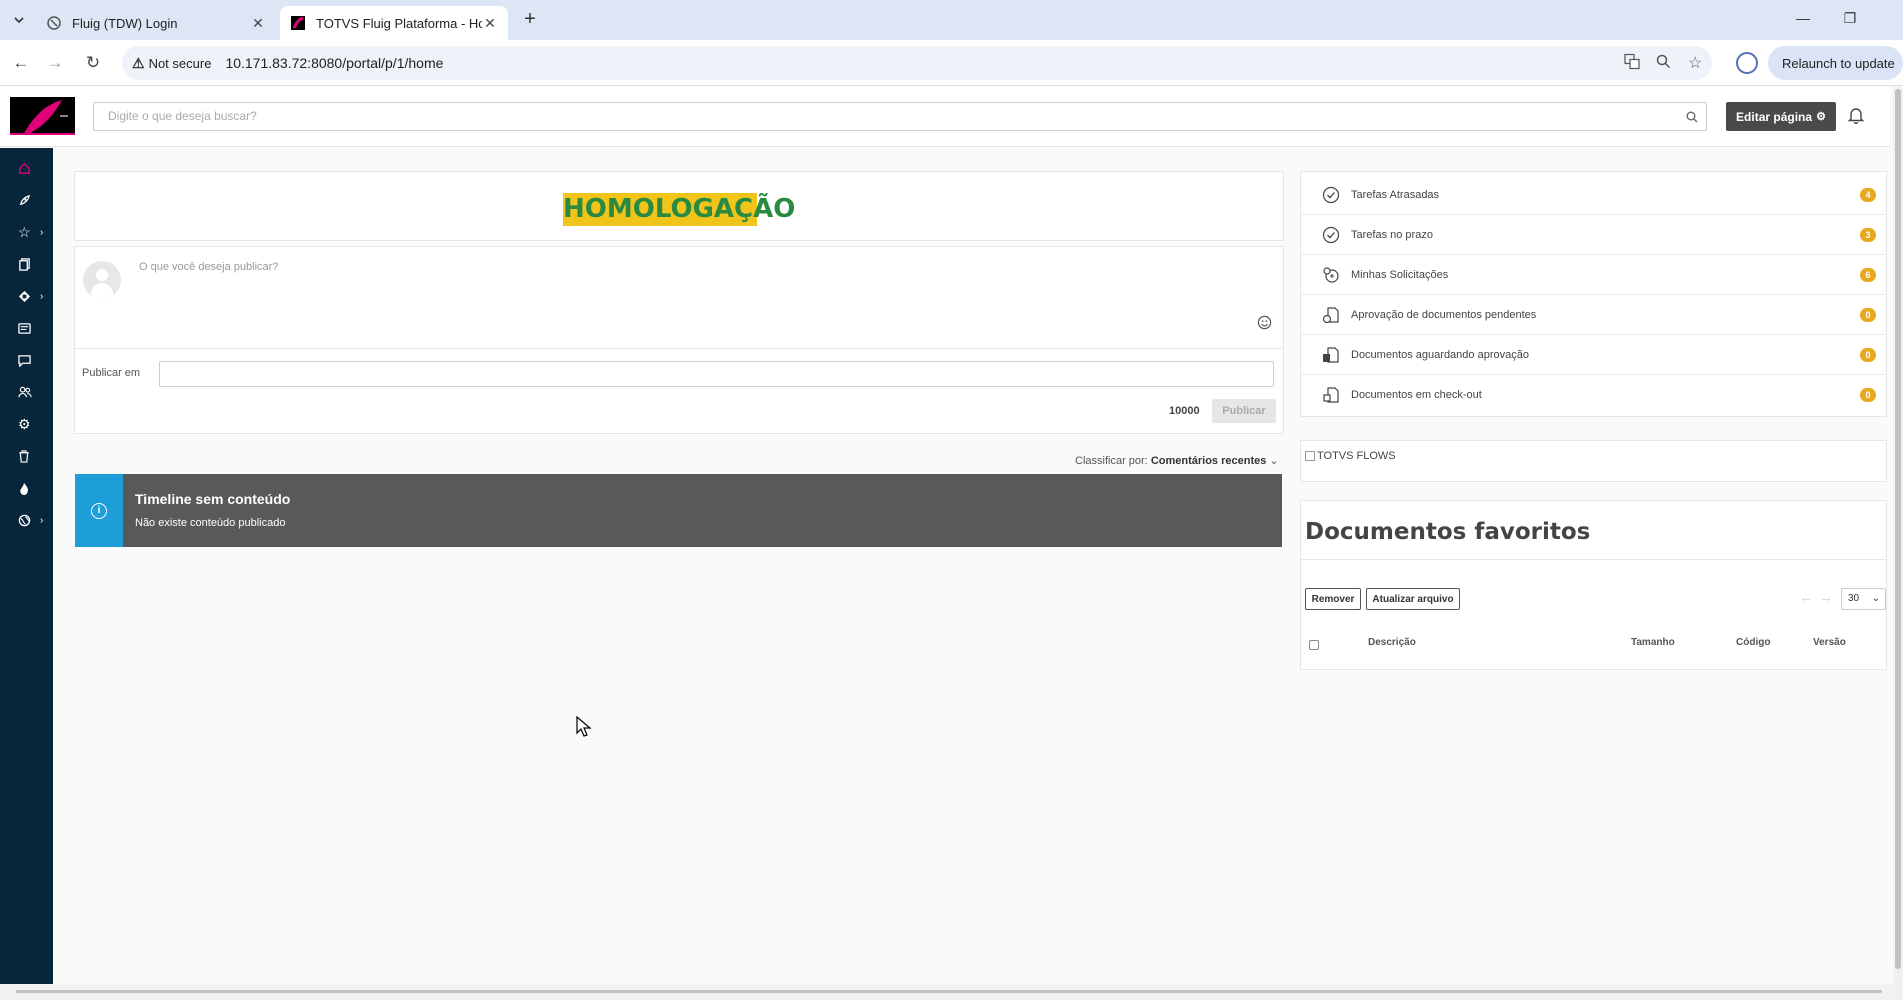  I want to click on publish-in-input, so click(716, 374).